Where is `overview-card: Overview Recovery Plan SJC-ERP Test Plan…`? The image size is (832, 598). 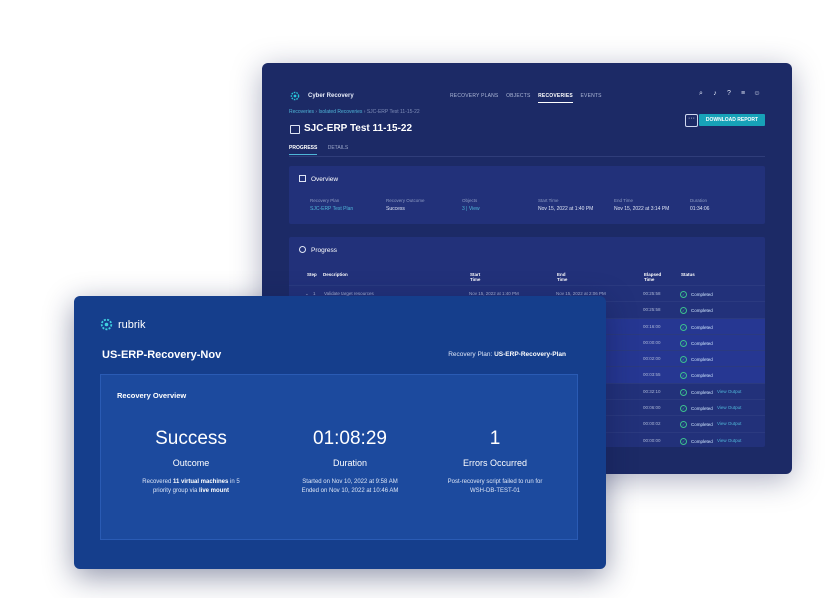
overview-card: Overview Recovery Plan SJC-ERP Test Plan… is located at coordinates (527, 195).